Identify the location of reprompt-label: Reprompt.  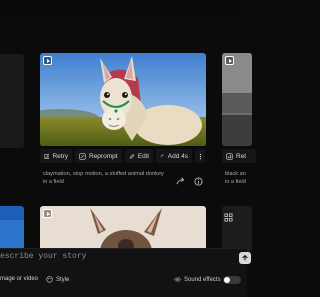
(103, 156).